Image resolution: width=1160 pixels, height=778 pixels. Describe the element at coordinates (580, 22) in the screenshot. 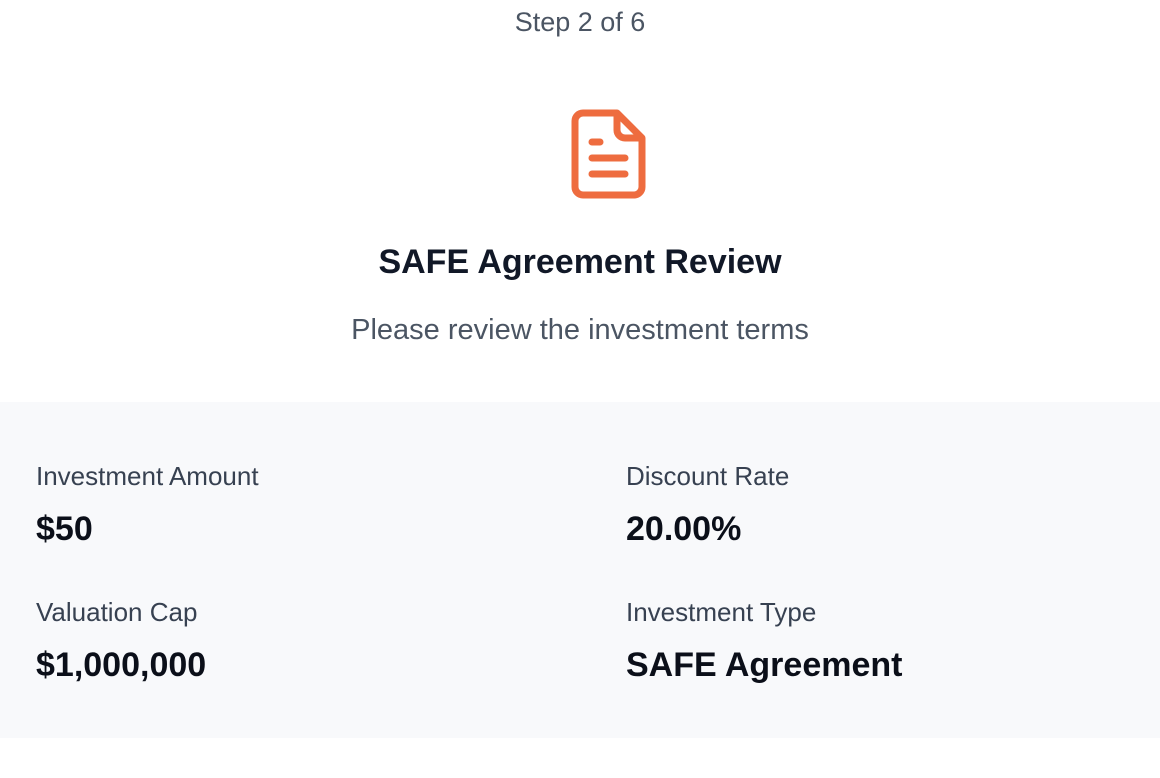

I see `step-indicator: Step 2 of 6` at that location.